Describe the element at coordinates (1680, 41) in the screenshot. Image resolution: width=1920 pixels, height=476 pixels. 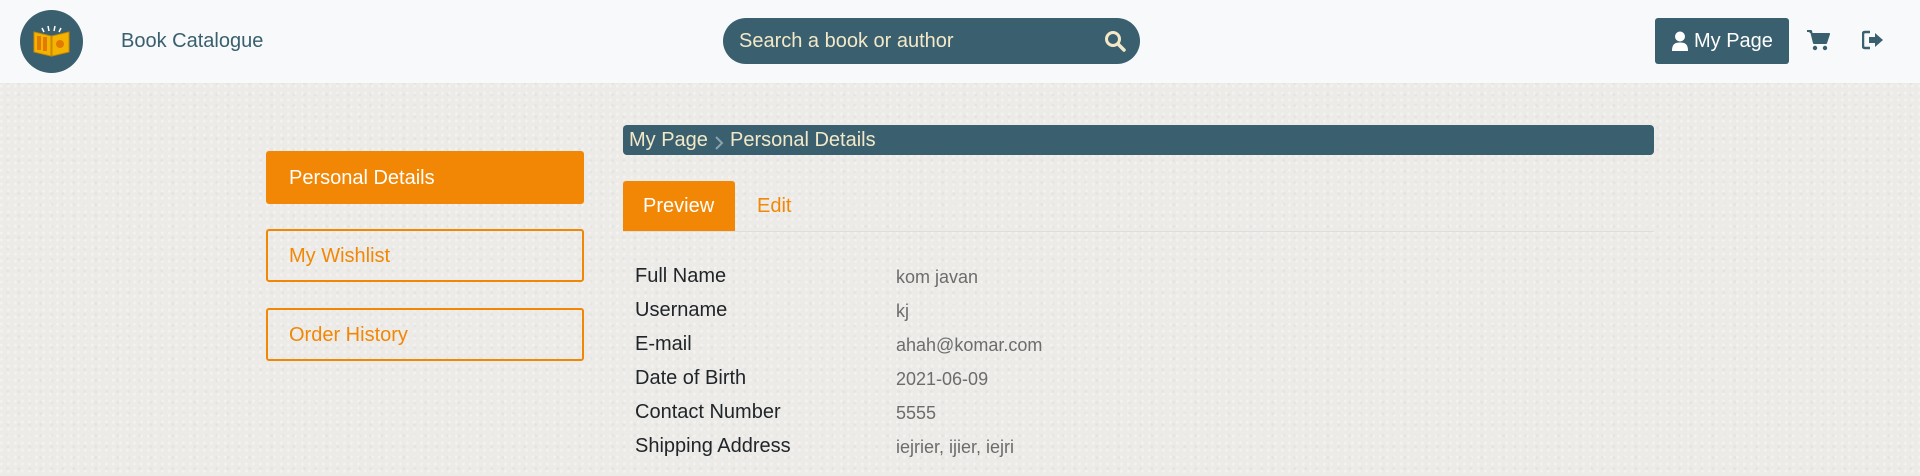
I see `user-icon` at that location.